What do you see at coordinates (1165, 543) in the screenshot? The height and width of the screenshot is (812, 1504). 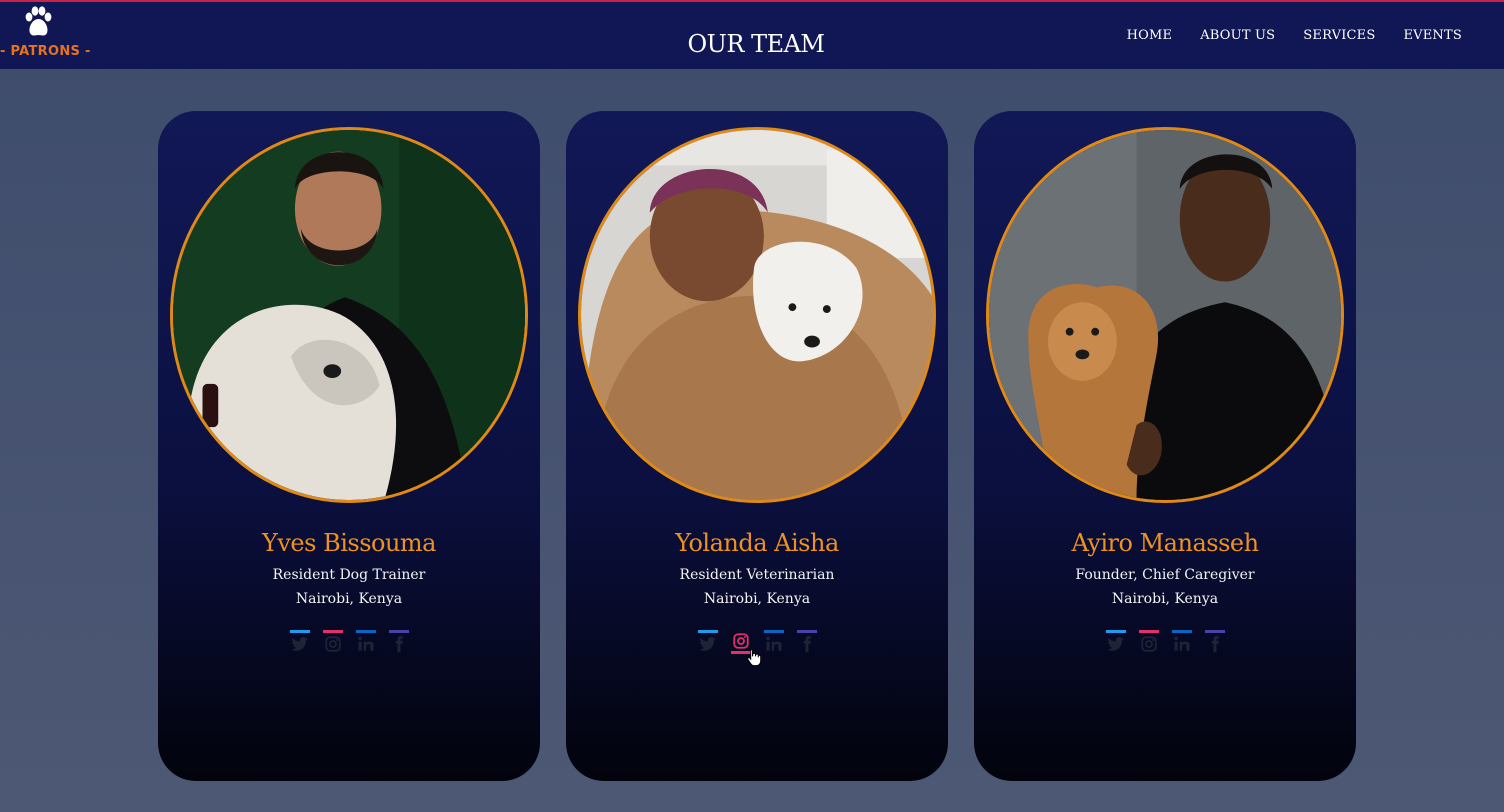 I see `member-name: Ayiro Manasseh` at bounding box center [1165, 543].